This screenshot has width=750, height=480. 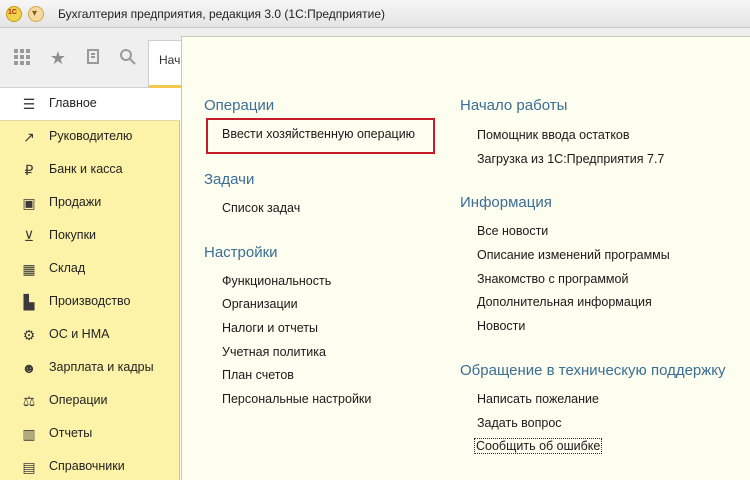 I want to click on people-icon: ☻, so click(x=29, y=368).